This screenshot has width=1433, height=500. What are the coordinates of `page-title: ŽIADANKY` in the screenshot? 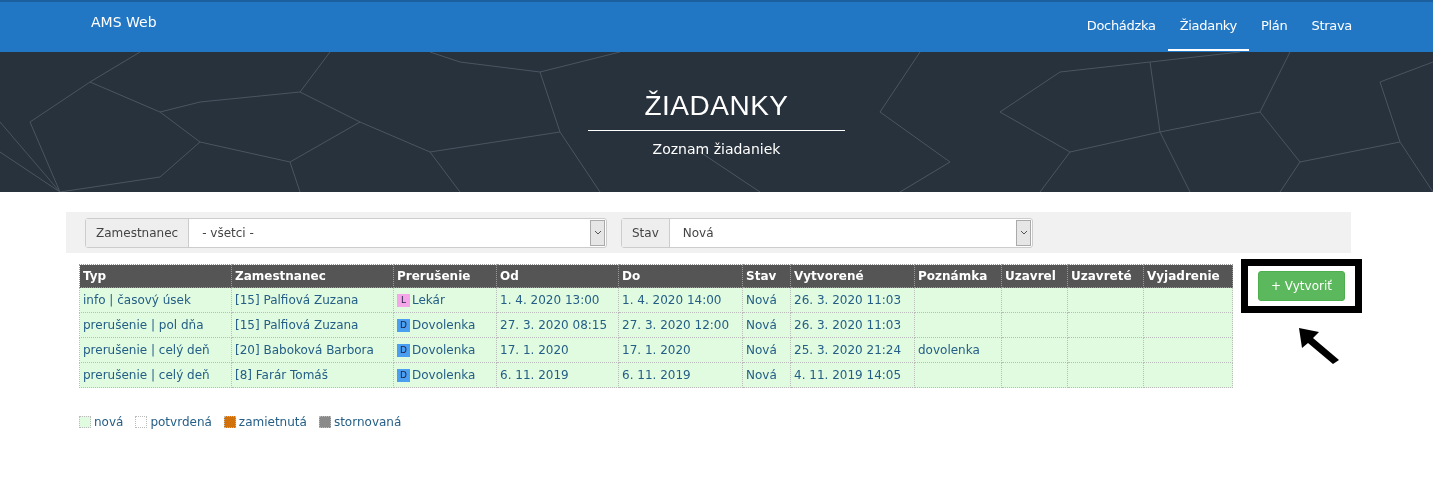 It's located at (716, 110).